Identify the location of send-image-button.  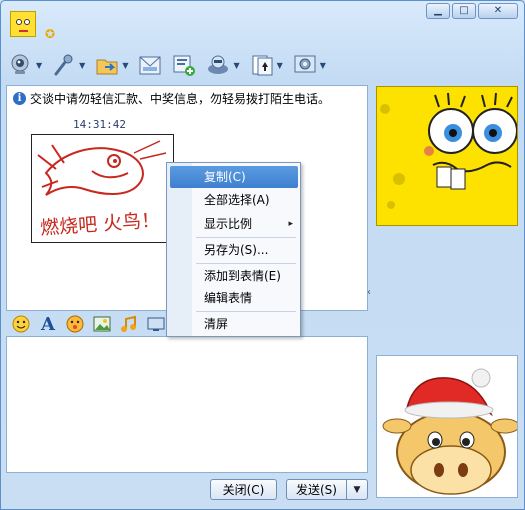
(102, 324).